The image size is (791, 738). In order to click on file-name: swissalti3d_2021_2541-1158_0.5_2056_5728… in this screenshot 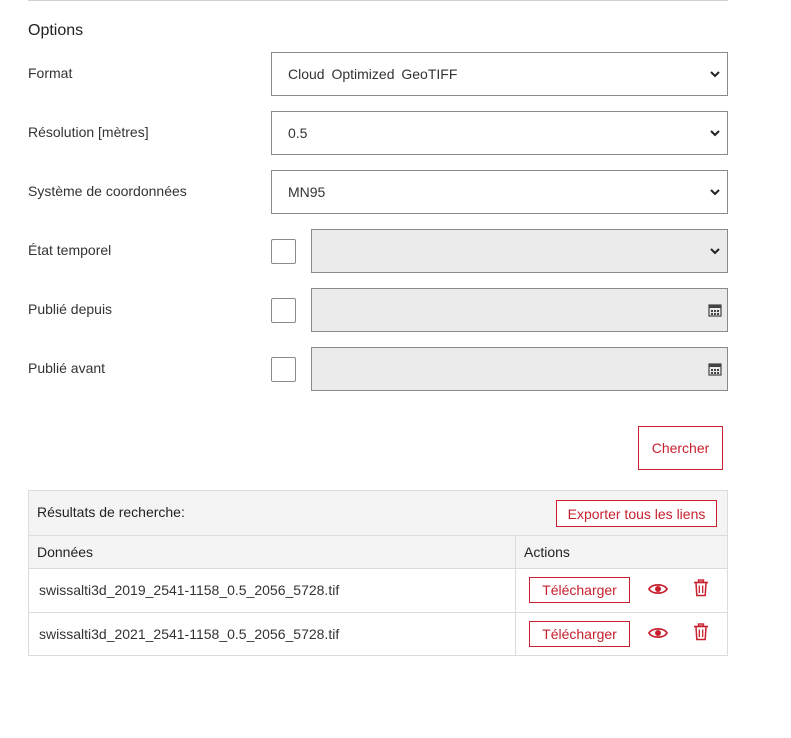, I will do `click(189, 634)`.